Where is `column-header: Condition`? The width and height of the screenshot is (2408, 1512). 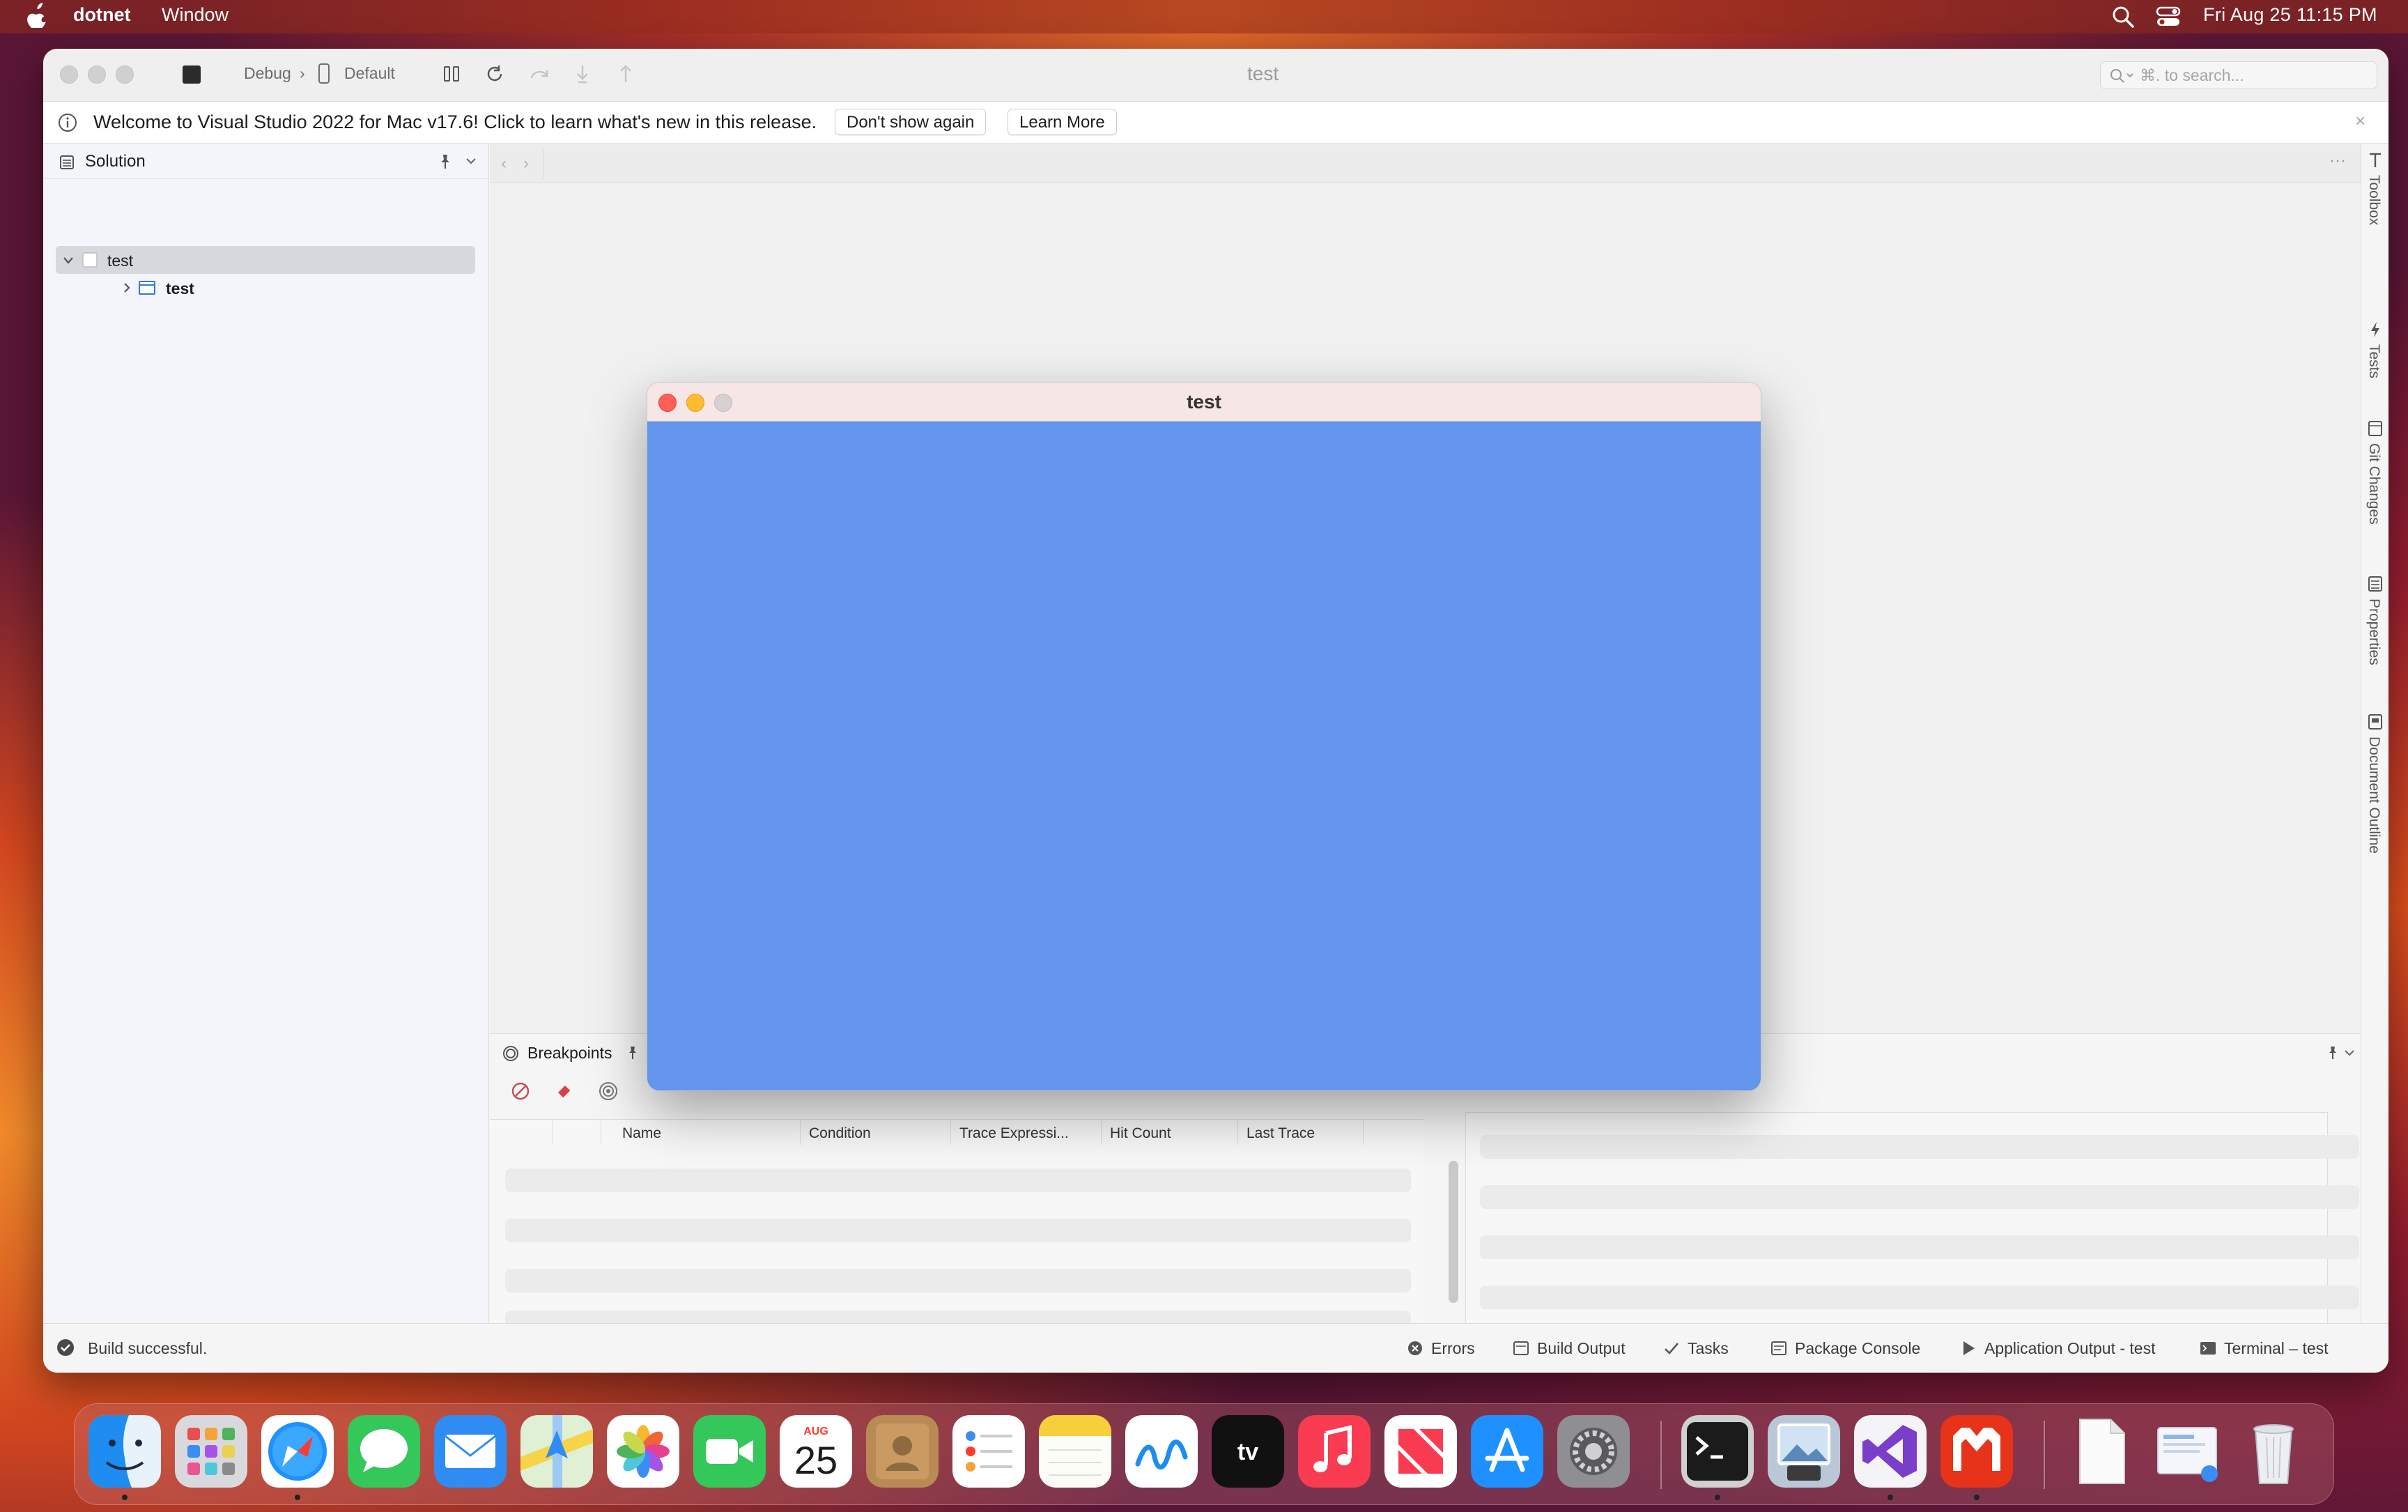
column-header: Condition is located at coordinates (876, 1132).